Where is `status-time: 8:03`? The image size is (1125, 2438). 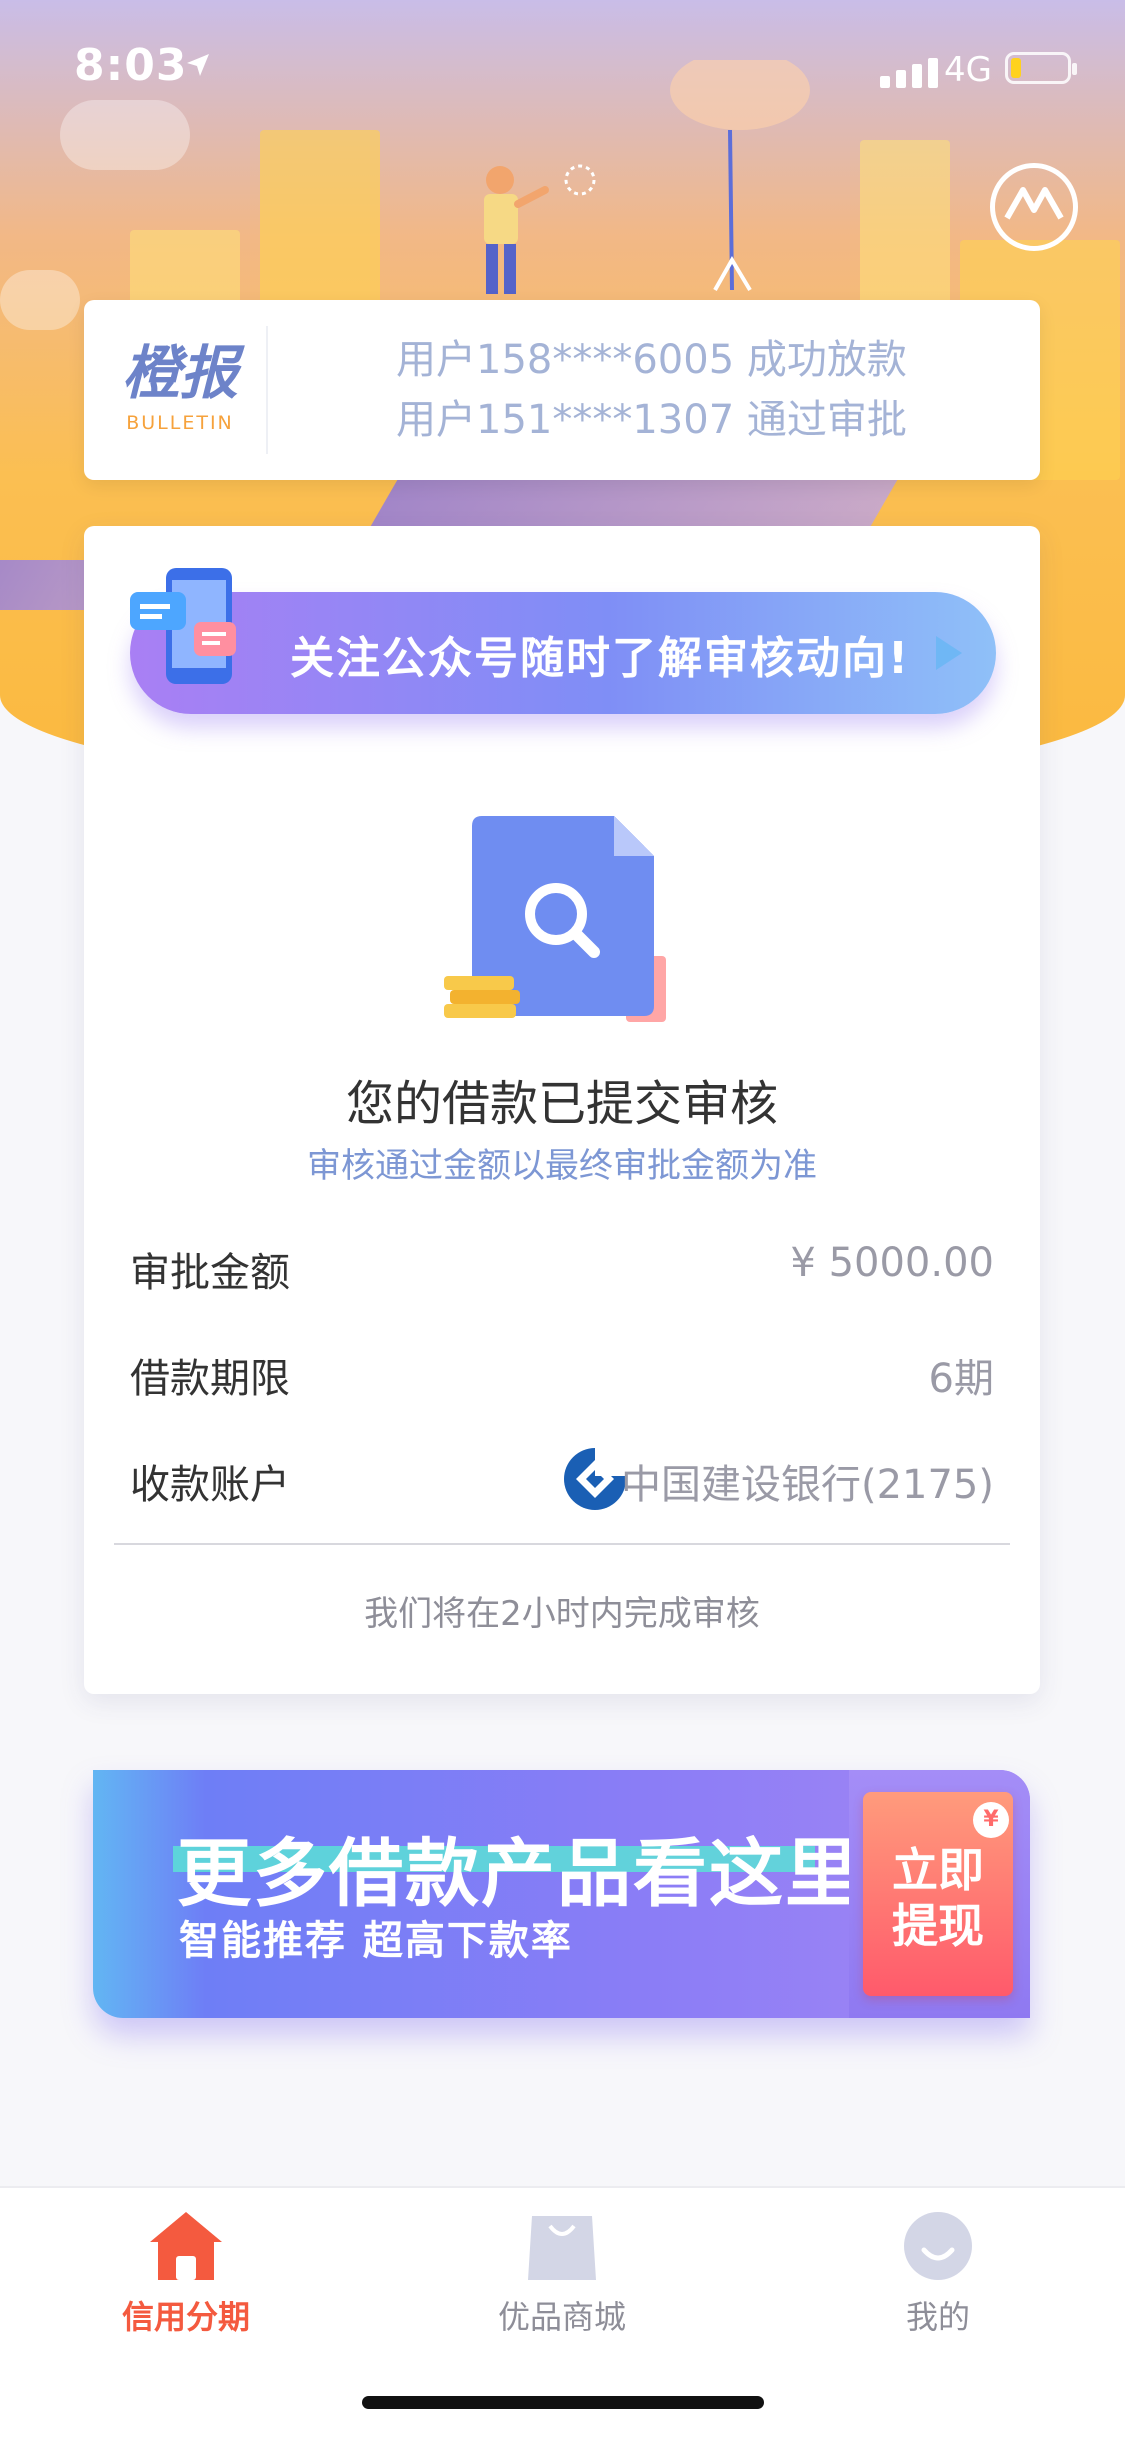
status-time: 8:03 is located at coordinates (131, 65).